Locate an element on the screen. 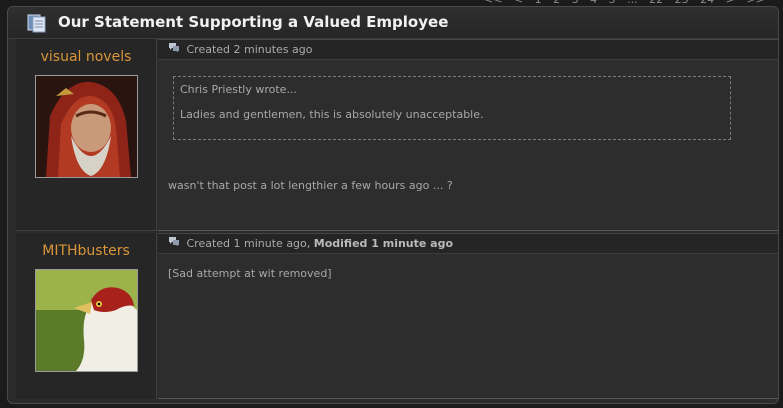 The width and height of the screenshot is (783, 408). author-name: MITHbusters is located at coordinates (86, 251).